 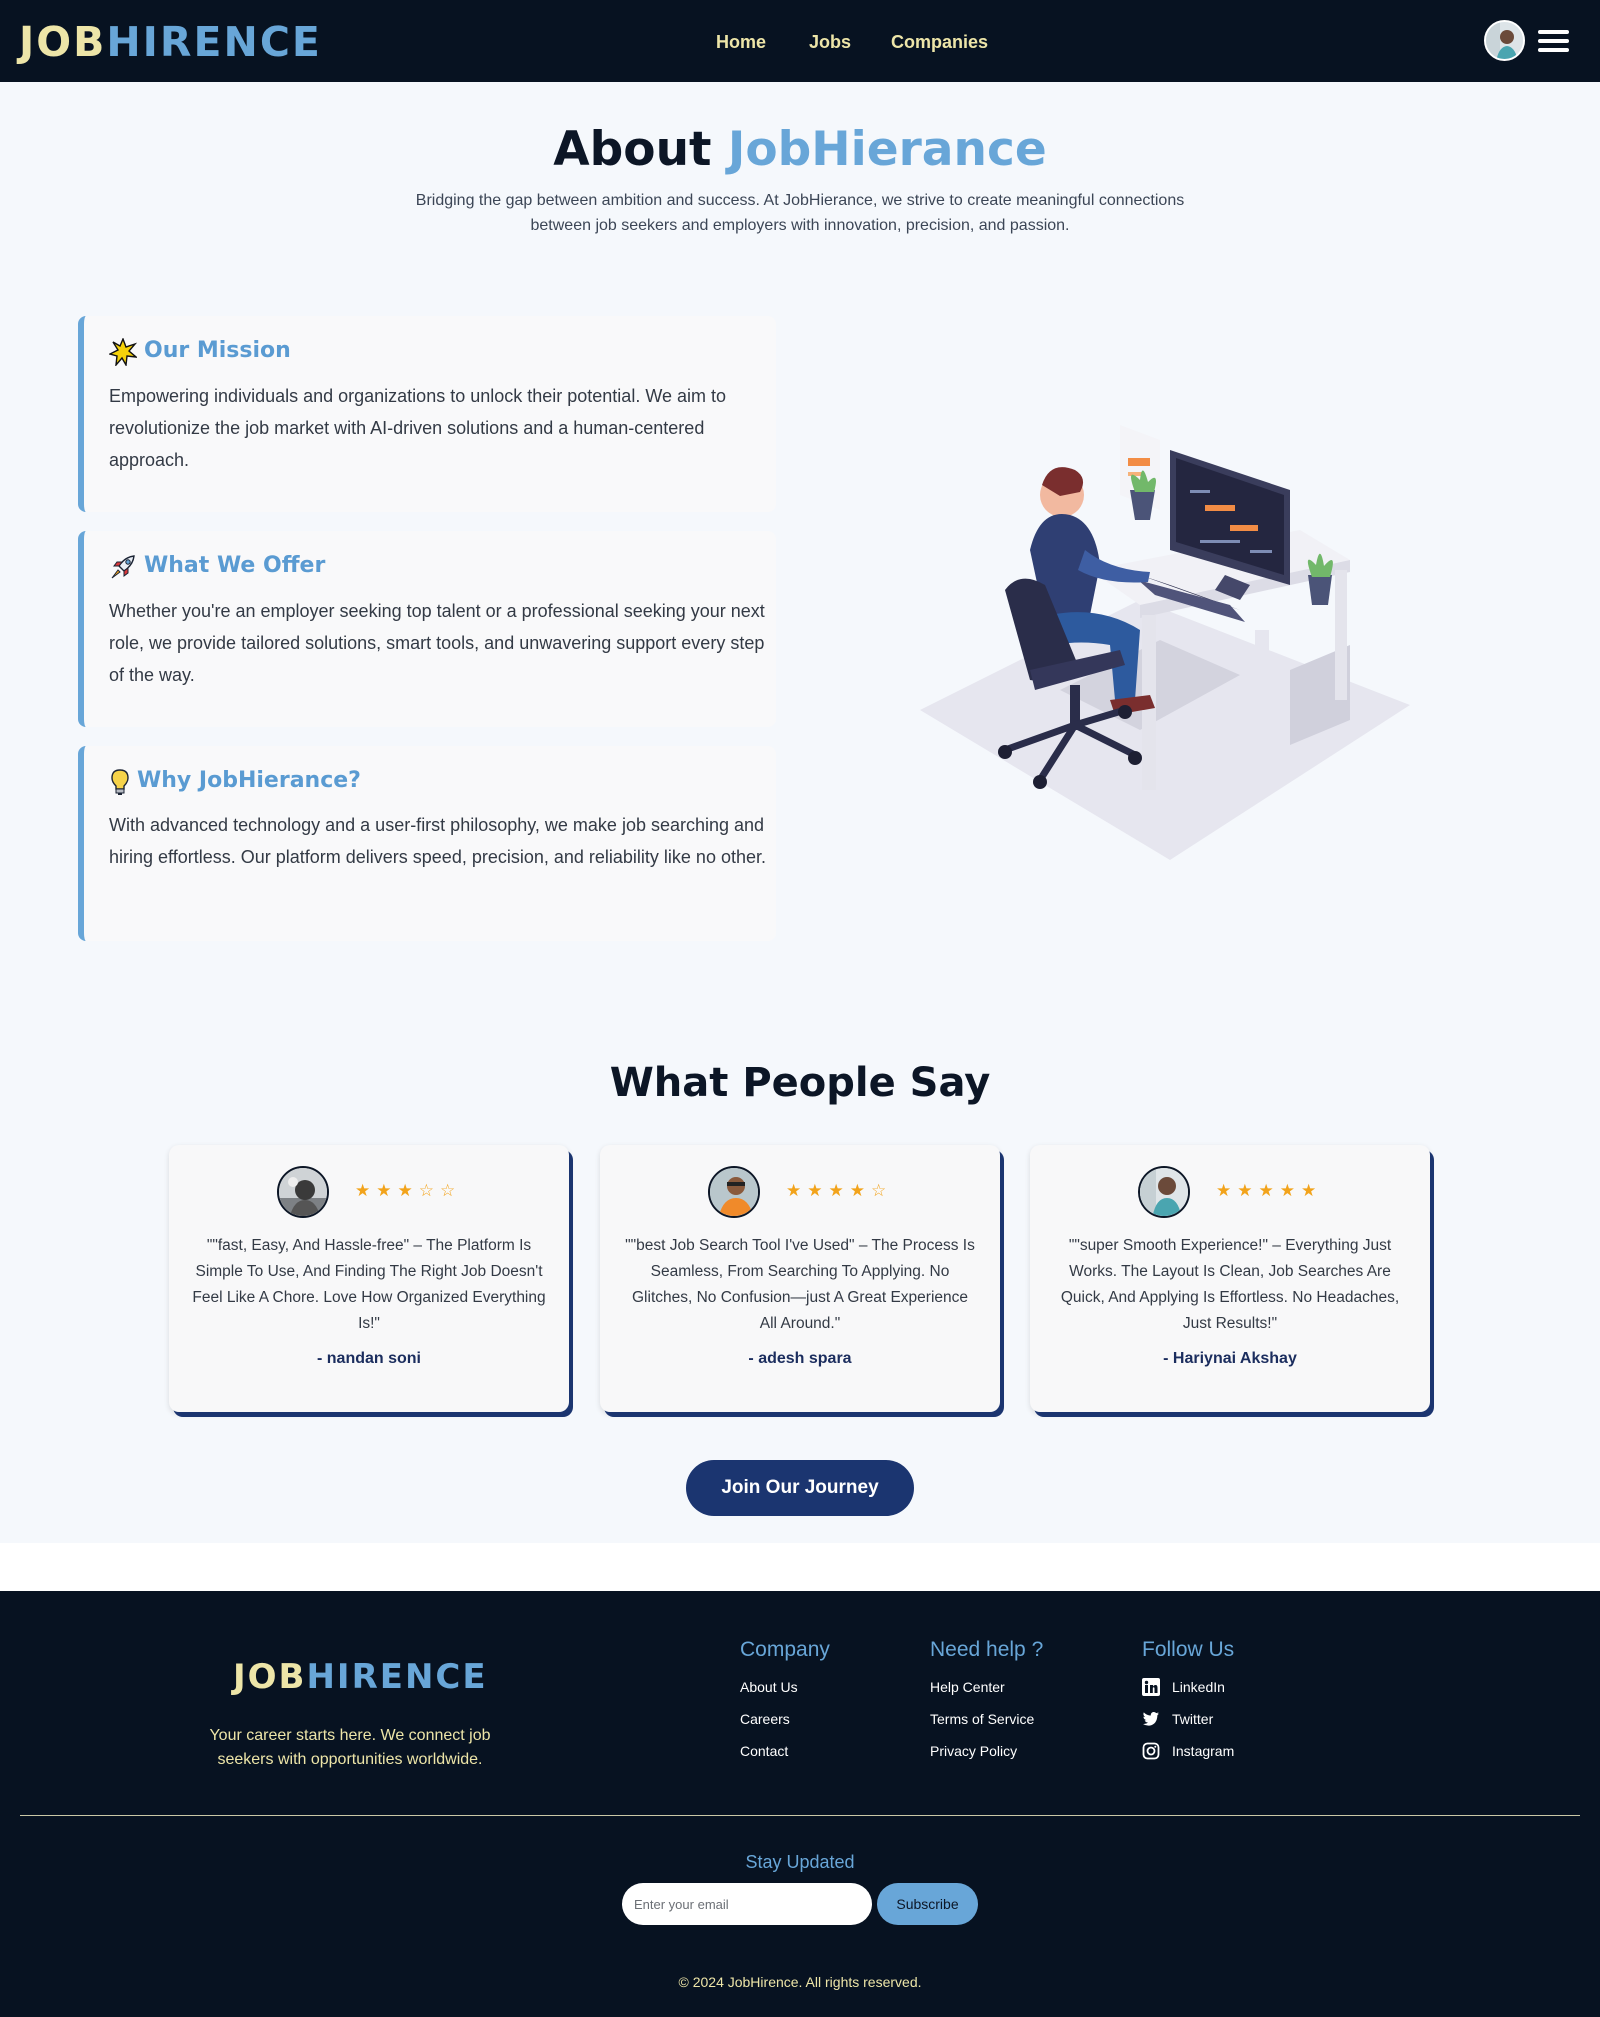 What do you see at coordinates (123, 567) in the screenshot?
I see `rocket-icon` at bounding box center [123, 567].